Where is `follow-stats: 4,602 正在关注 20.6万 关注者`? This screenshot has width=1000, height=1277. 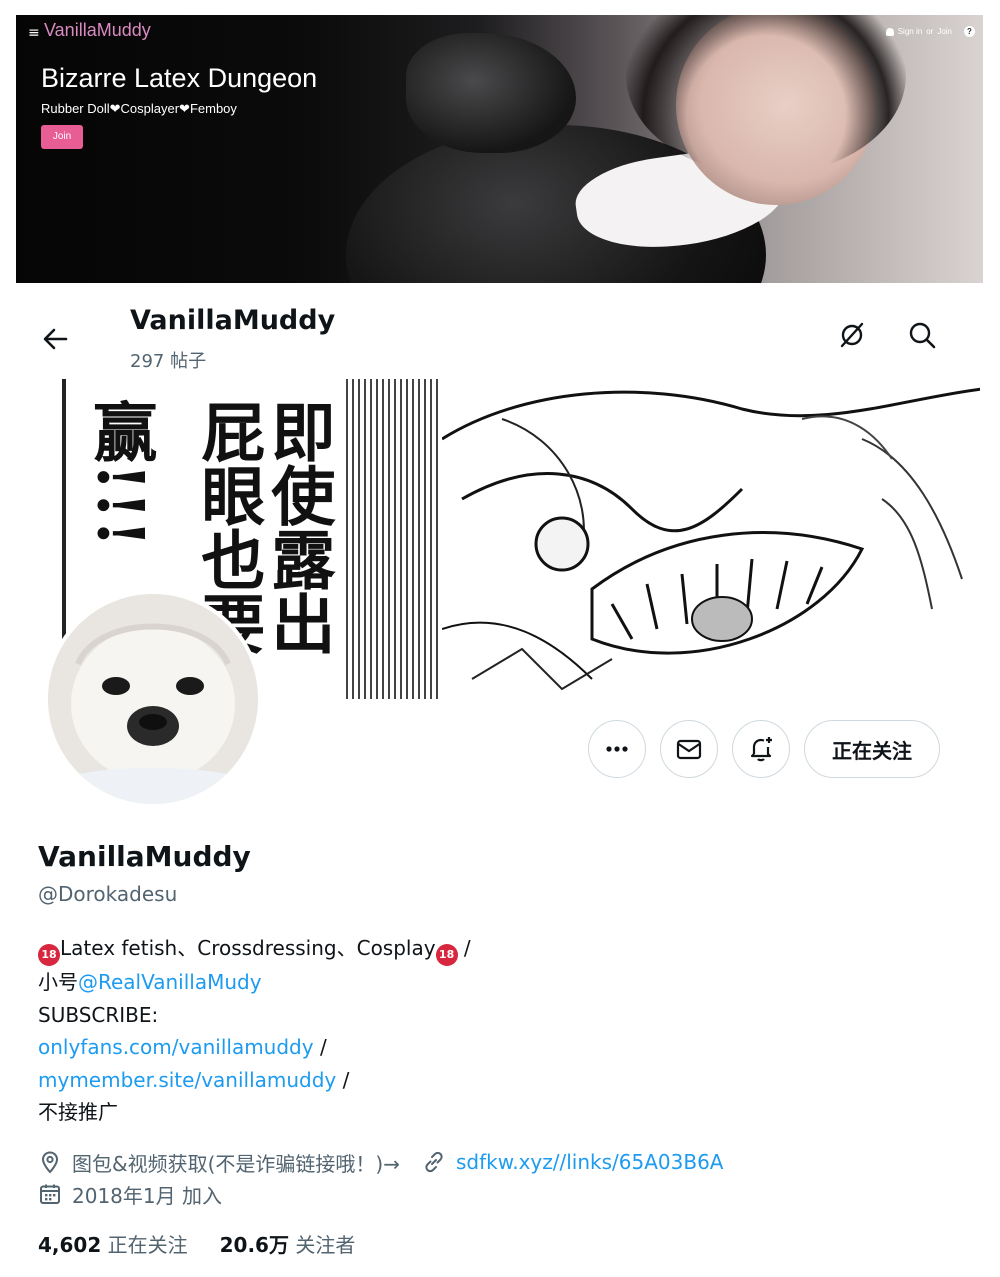
follow-stats: 4,602 正在关注 20.6万 关注者 is located at coordinates (196, 1243).